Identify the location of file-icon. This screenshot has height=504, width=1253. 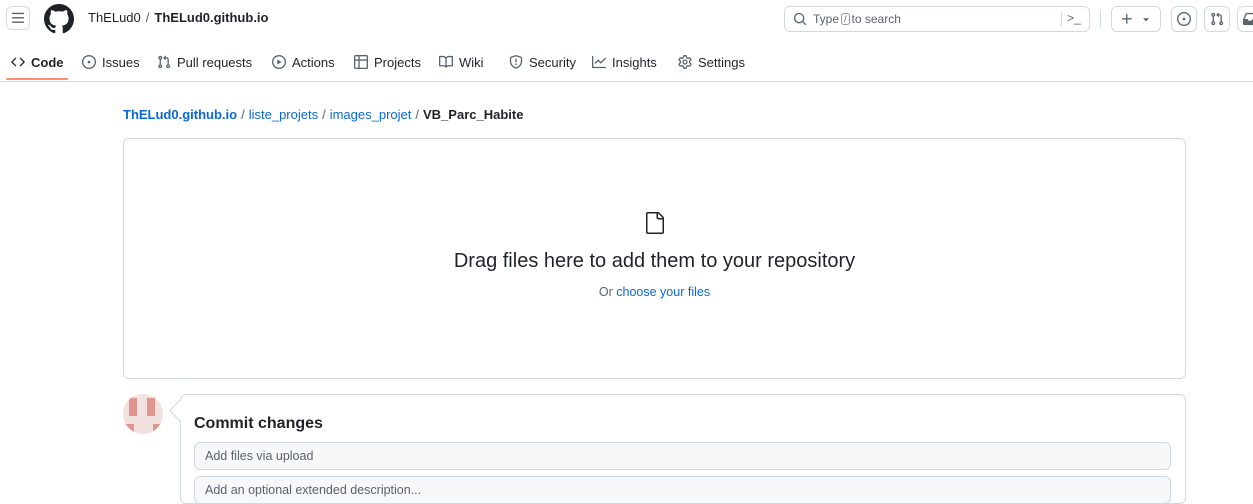
(655, 223).